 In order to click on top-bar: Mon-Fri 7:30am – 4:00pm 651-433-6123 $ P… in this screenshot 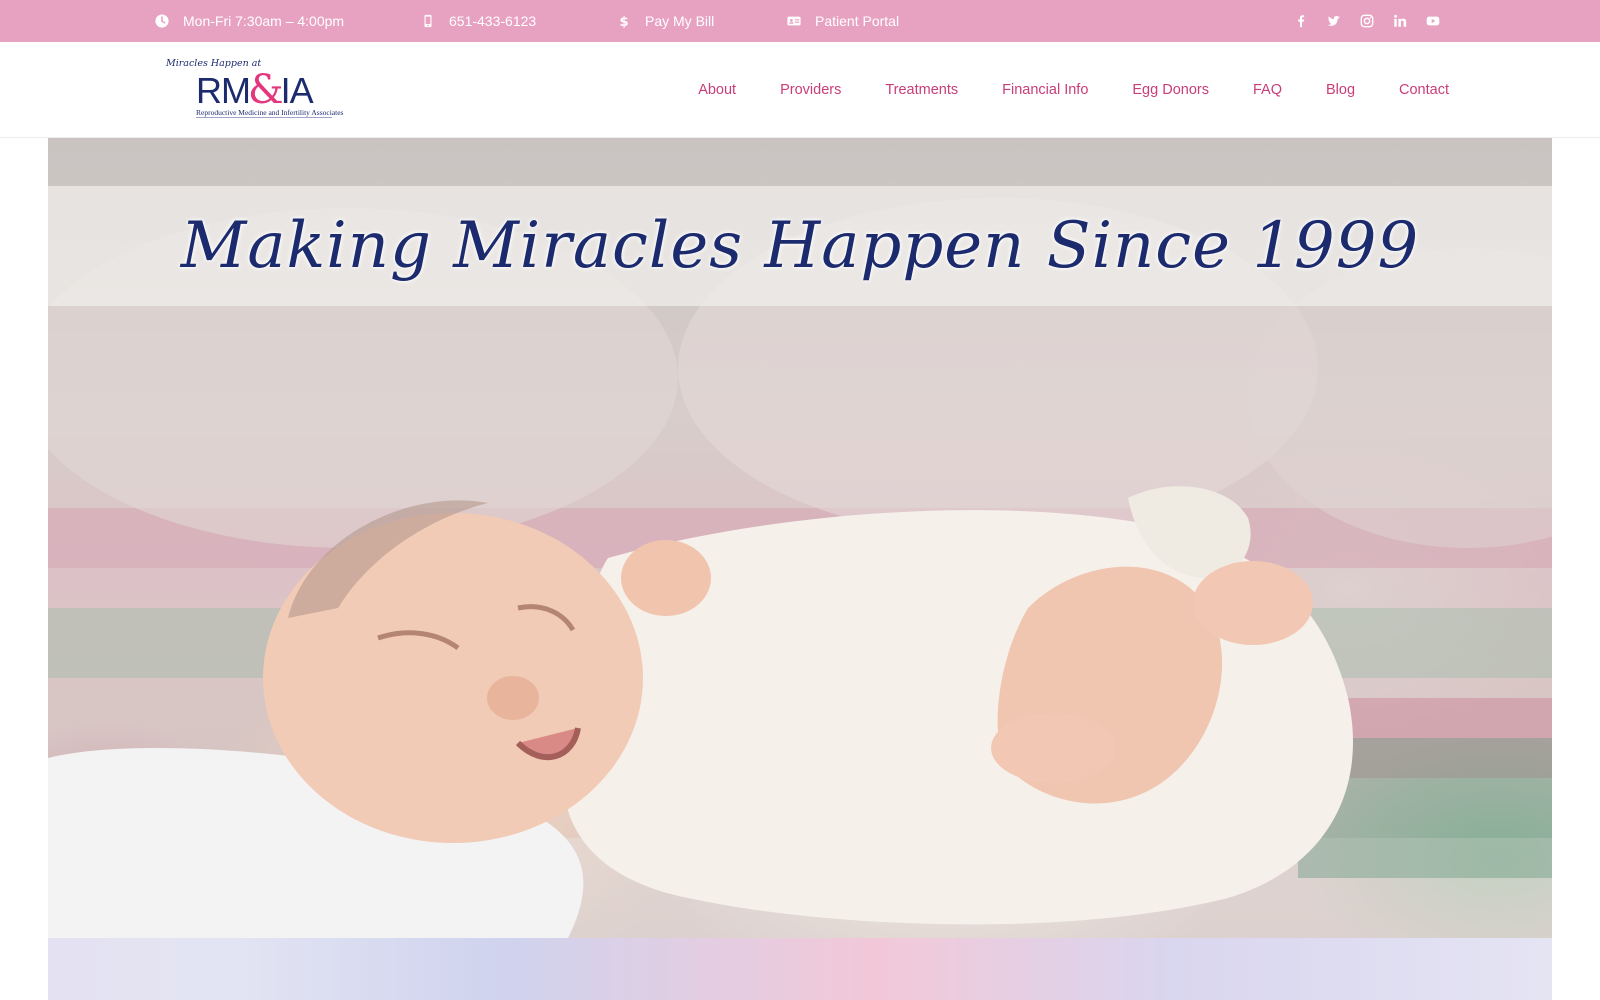, I will do `click(800, 21)`.